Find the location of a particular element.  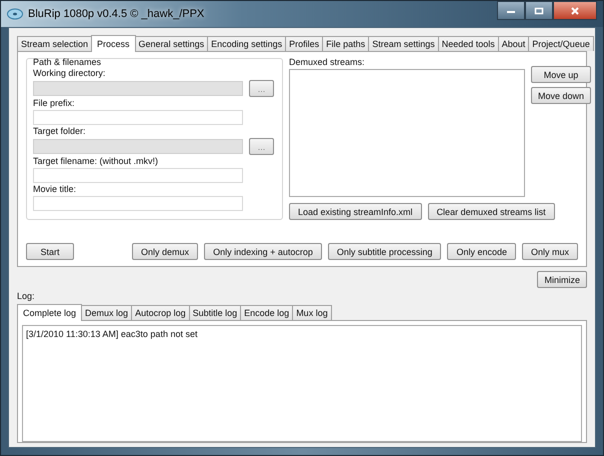

field-label: File prefix: is located at coordinates (54, 103).